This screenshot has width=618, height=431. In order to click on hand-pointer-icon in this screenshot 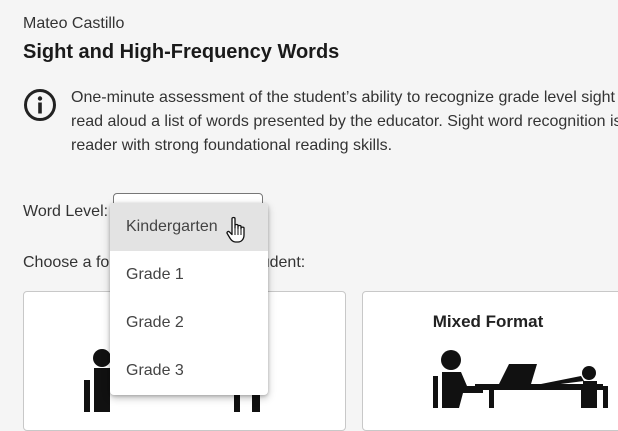, I will do `click(235, 229)`.